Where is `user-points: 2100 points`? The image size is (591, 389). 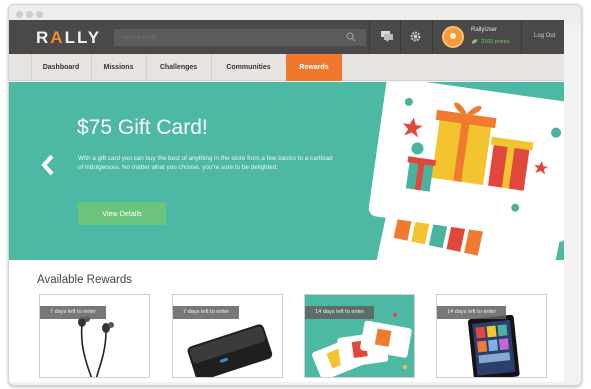 user-points: 2100 points is located at coordinates (490, 42).